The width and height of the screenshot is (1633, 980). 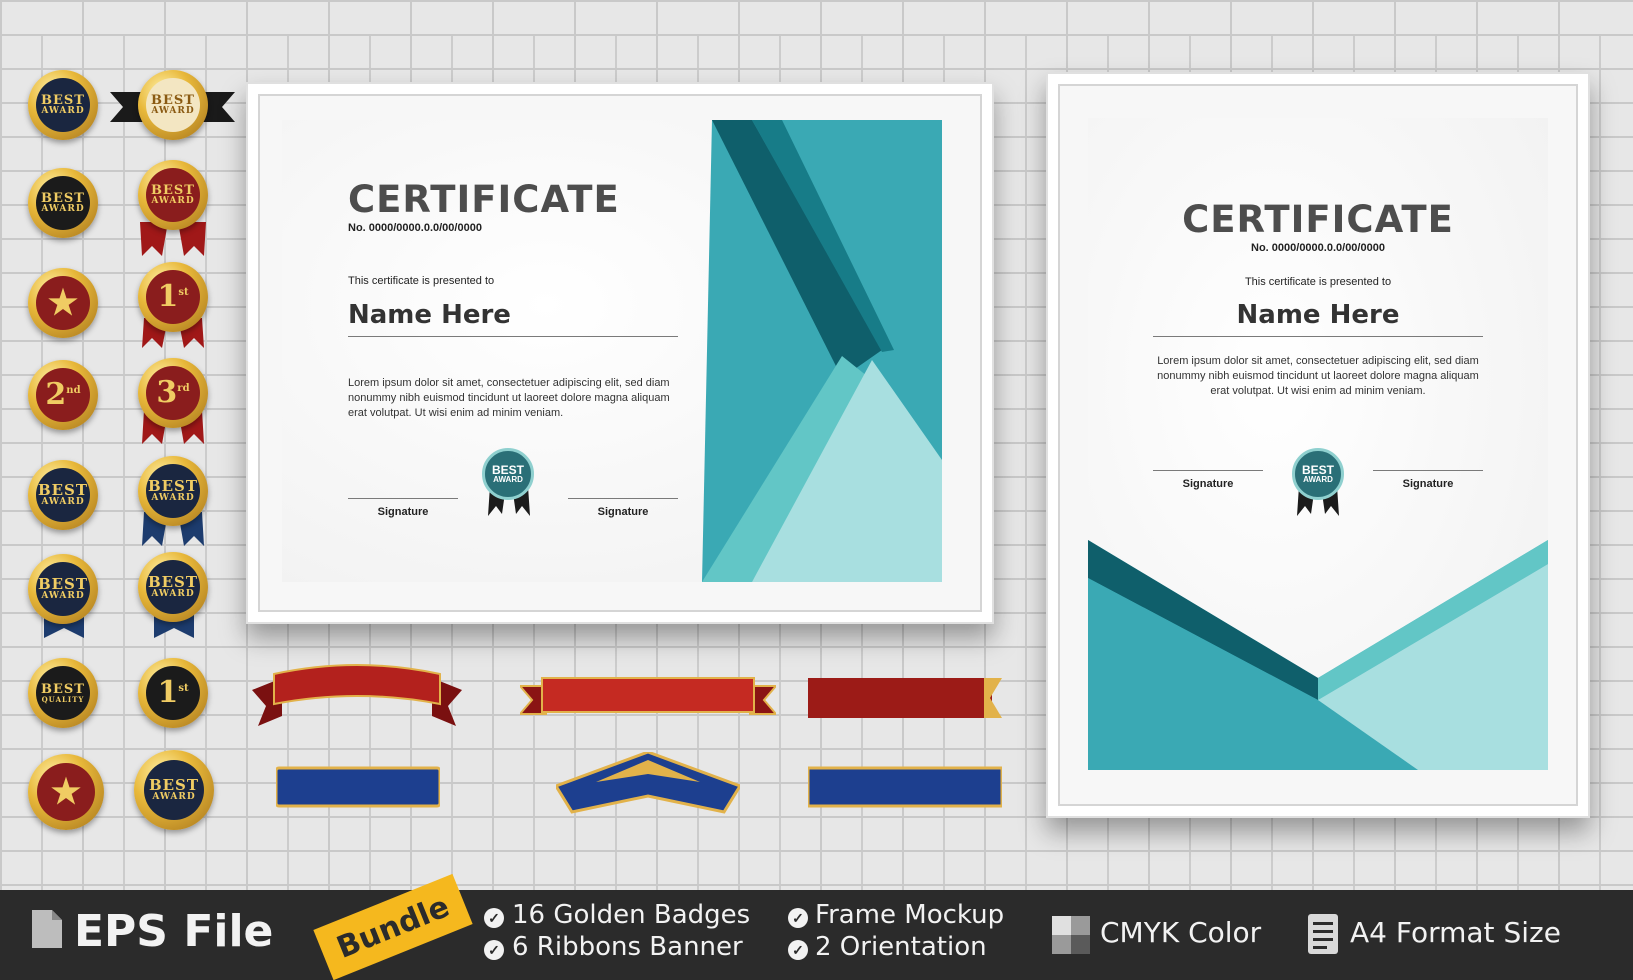 I want to click on feature-a4-format: A4 Format Size, so click(x=1455, y=932).